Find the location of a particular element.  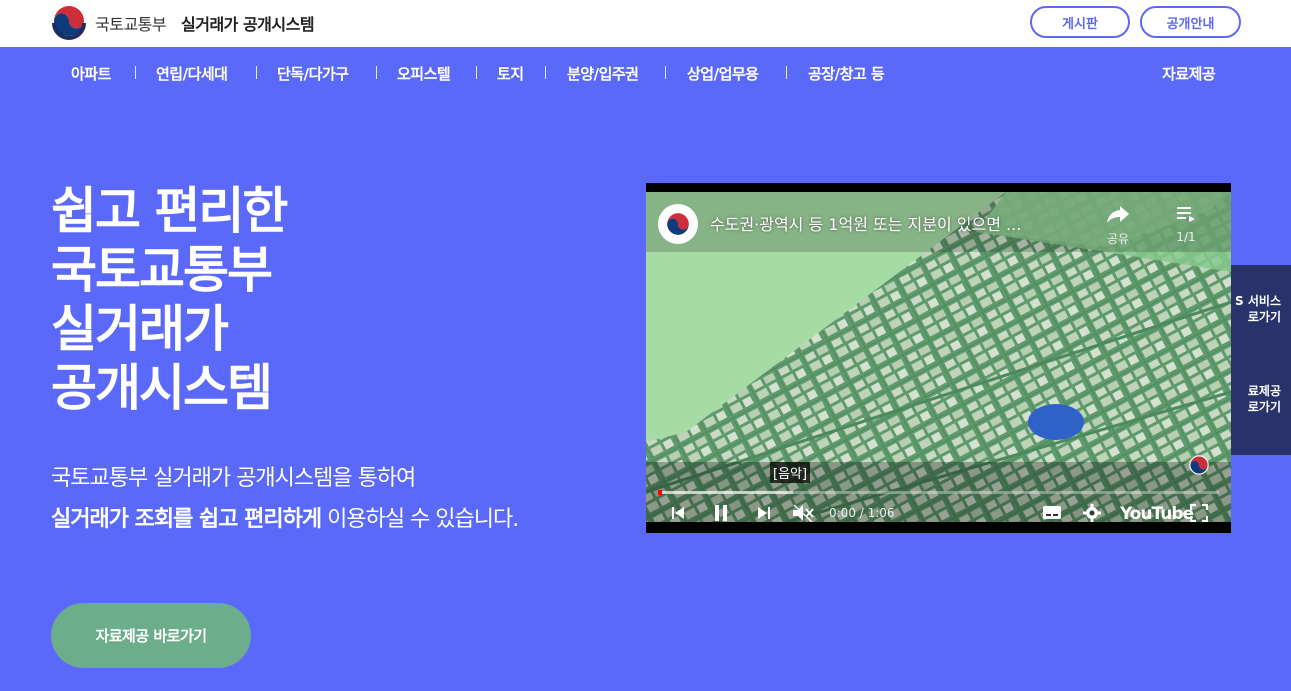

mute-button is located at coordinates (803, 511).